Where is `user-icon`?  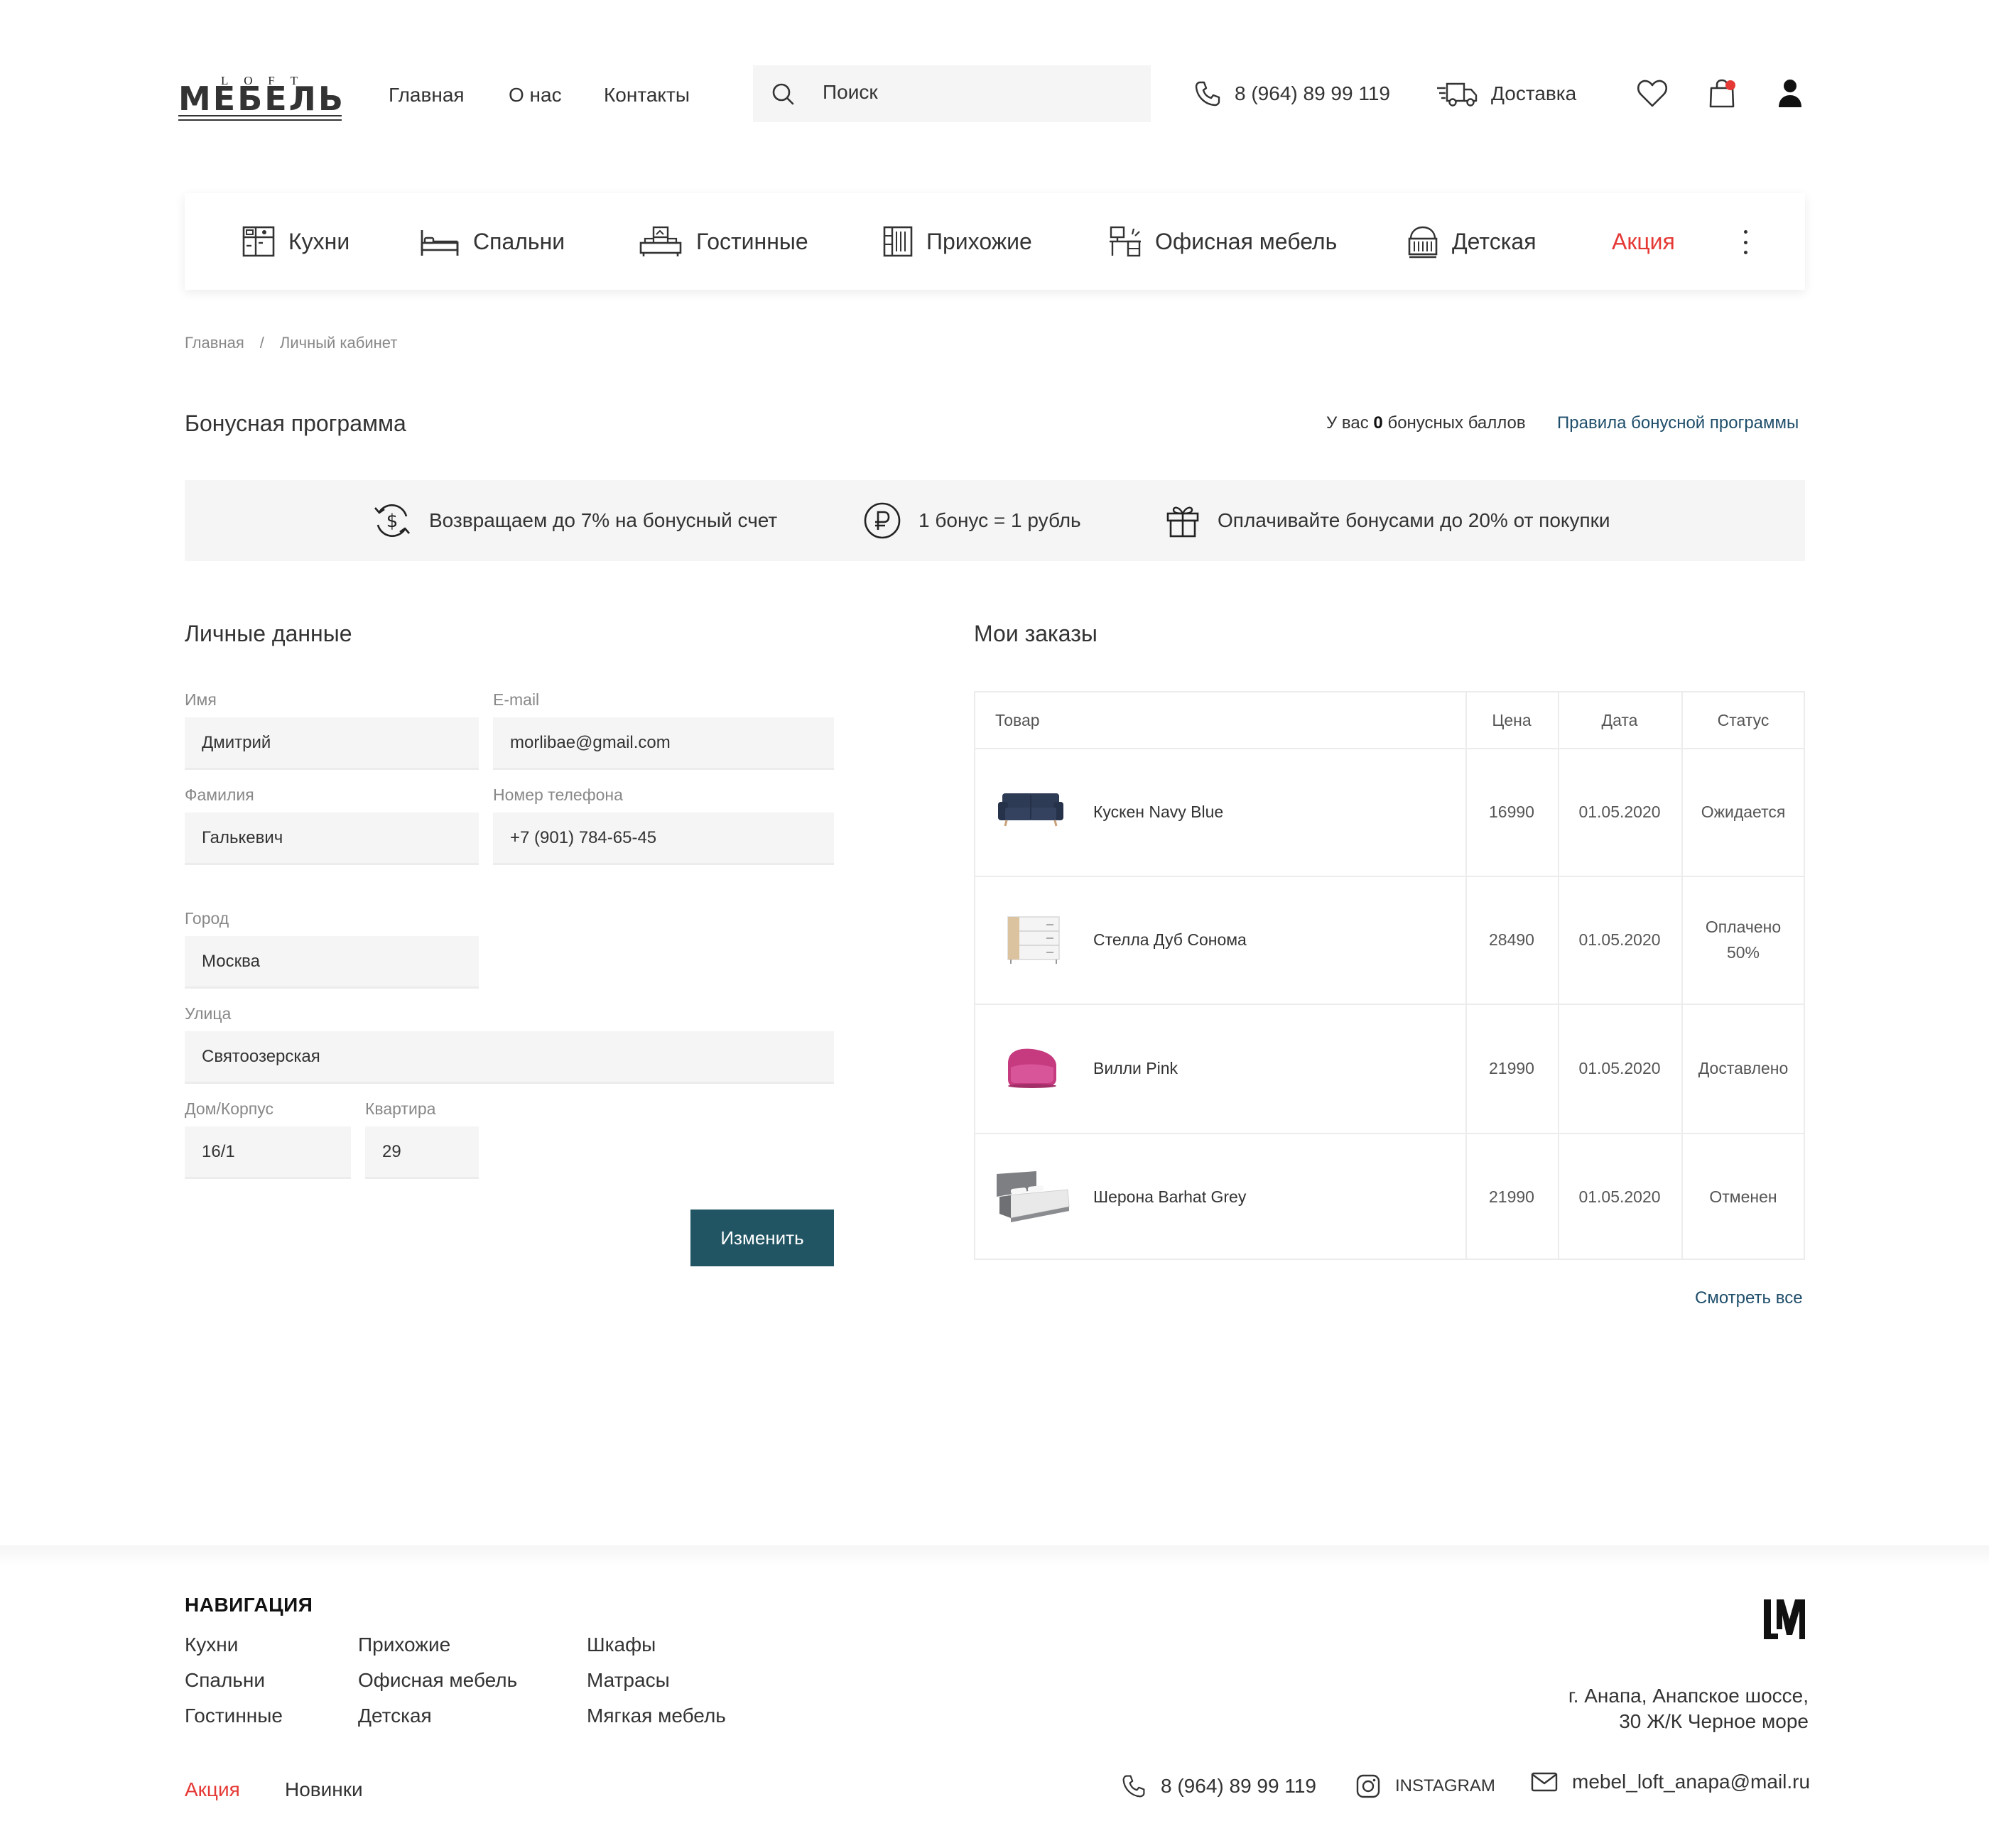
user-icon is located at coordinates (1790, 93).